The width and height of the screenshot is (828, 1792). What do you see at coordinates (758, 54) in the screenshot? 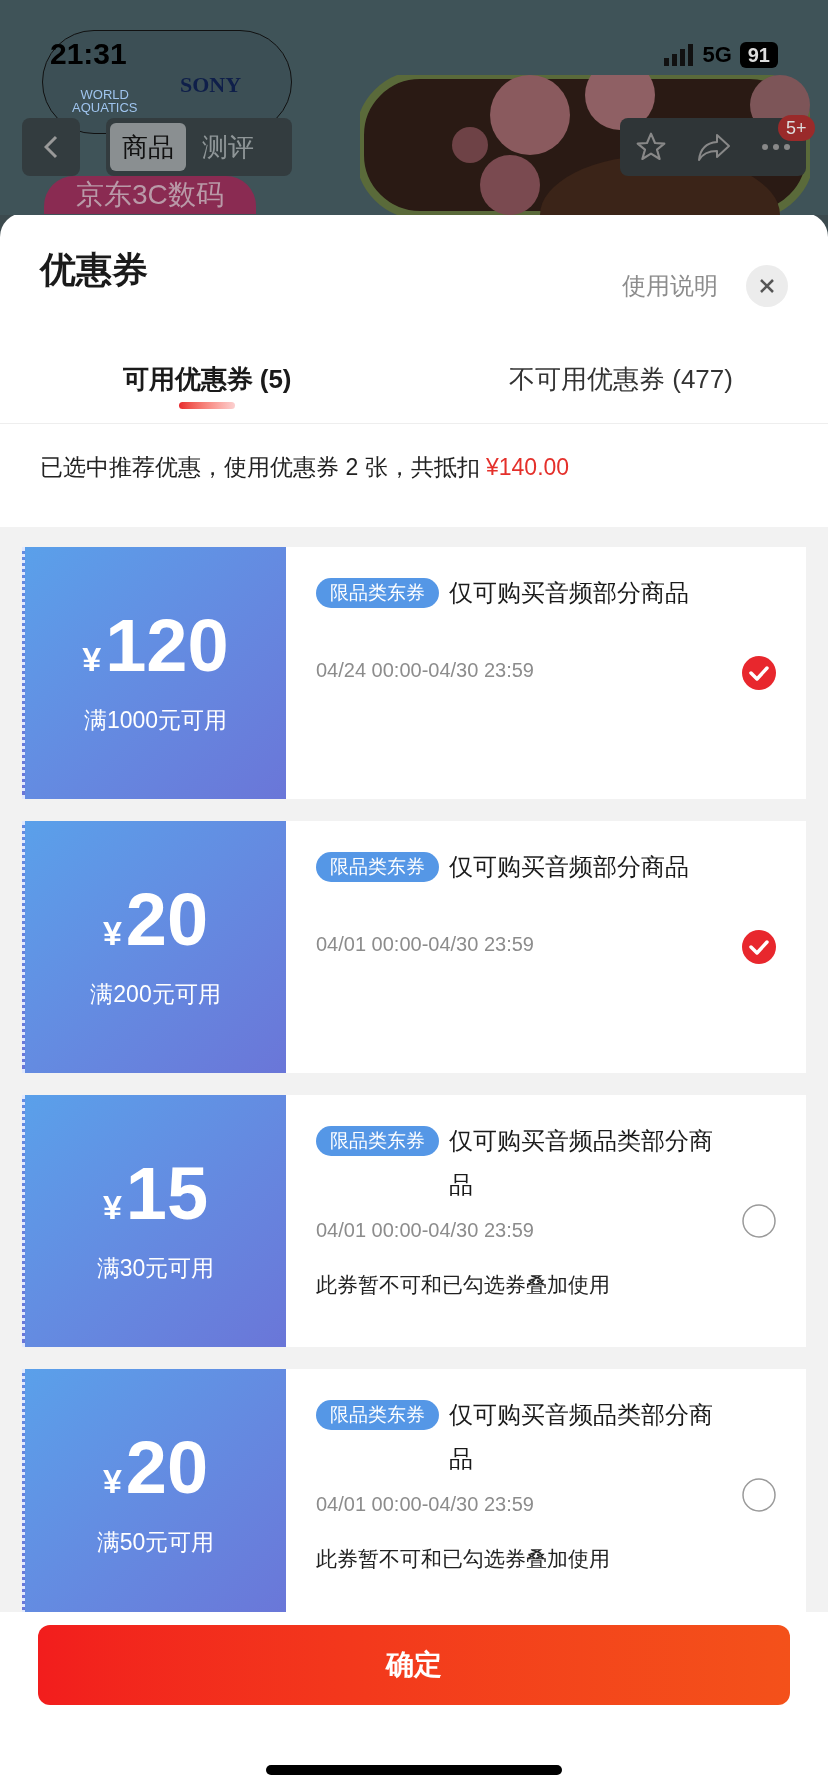
I see `battery-indicator: 91` at bounding box center [758, 54].